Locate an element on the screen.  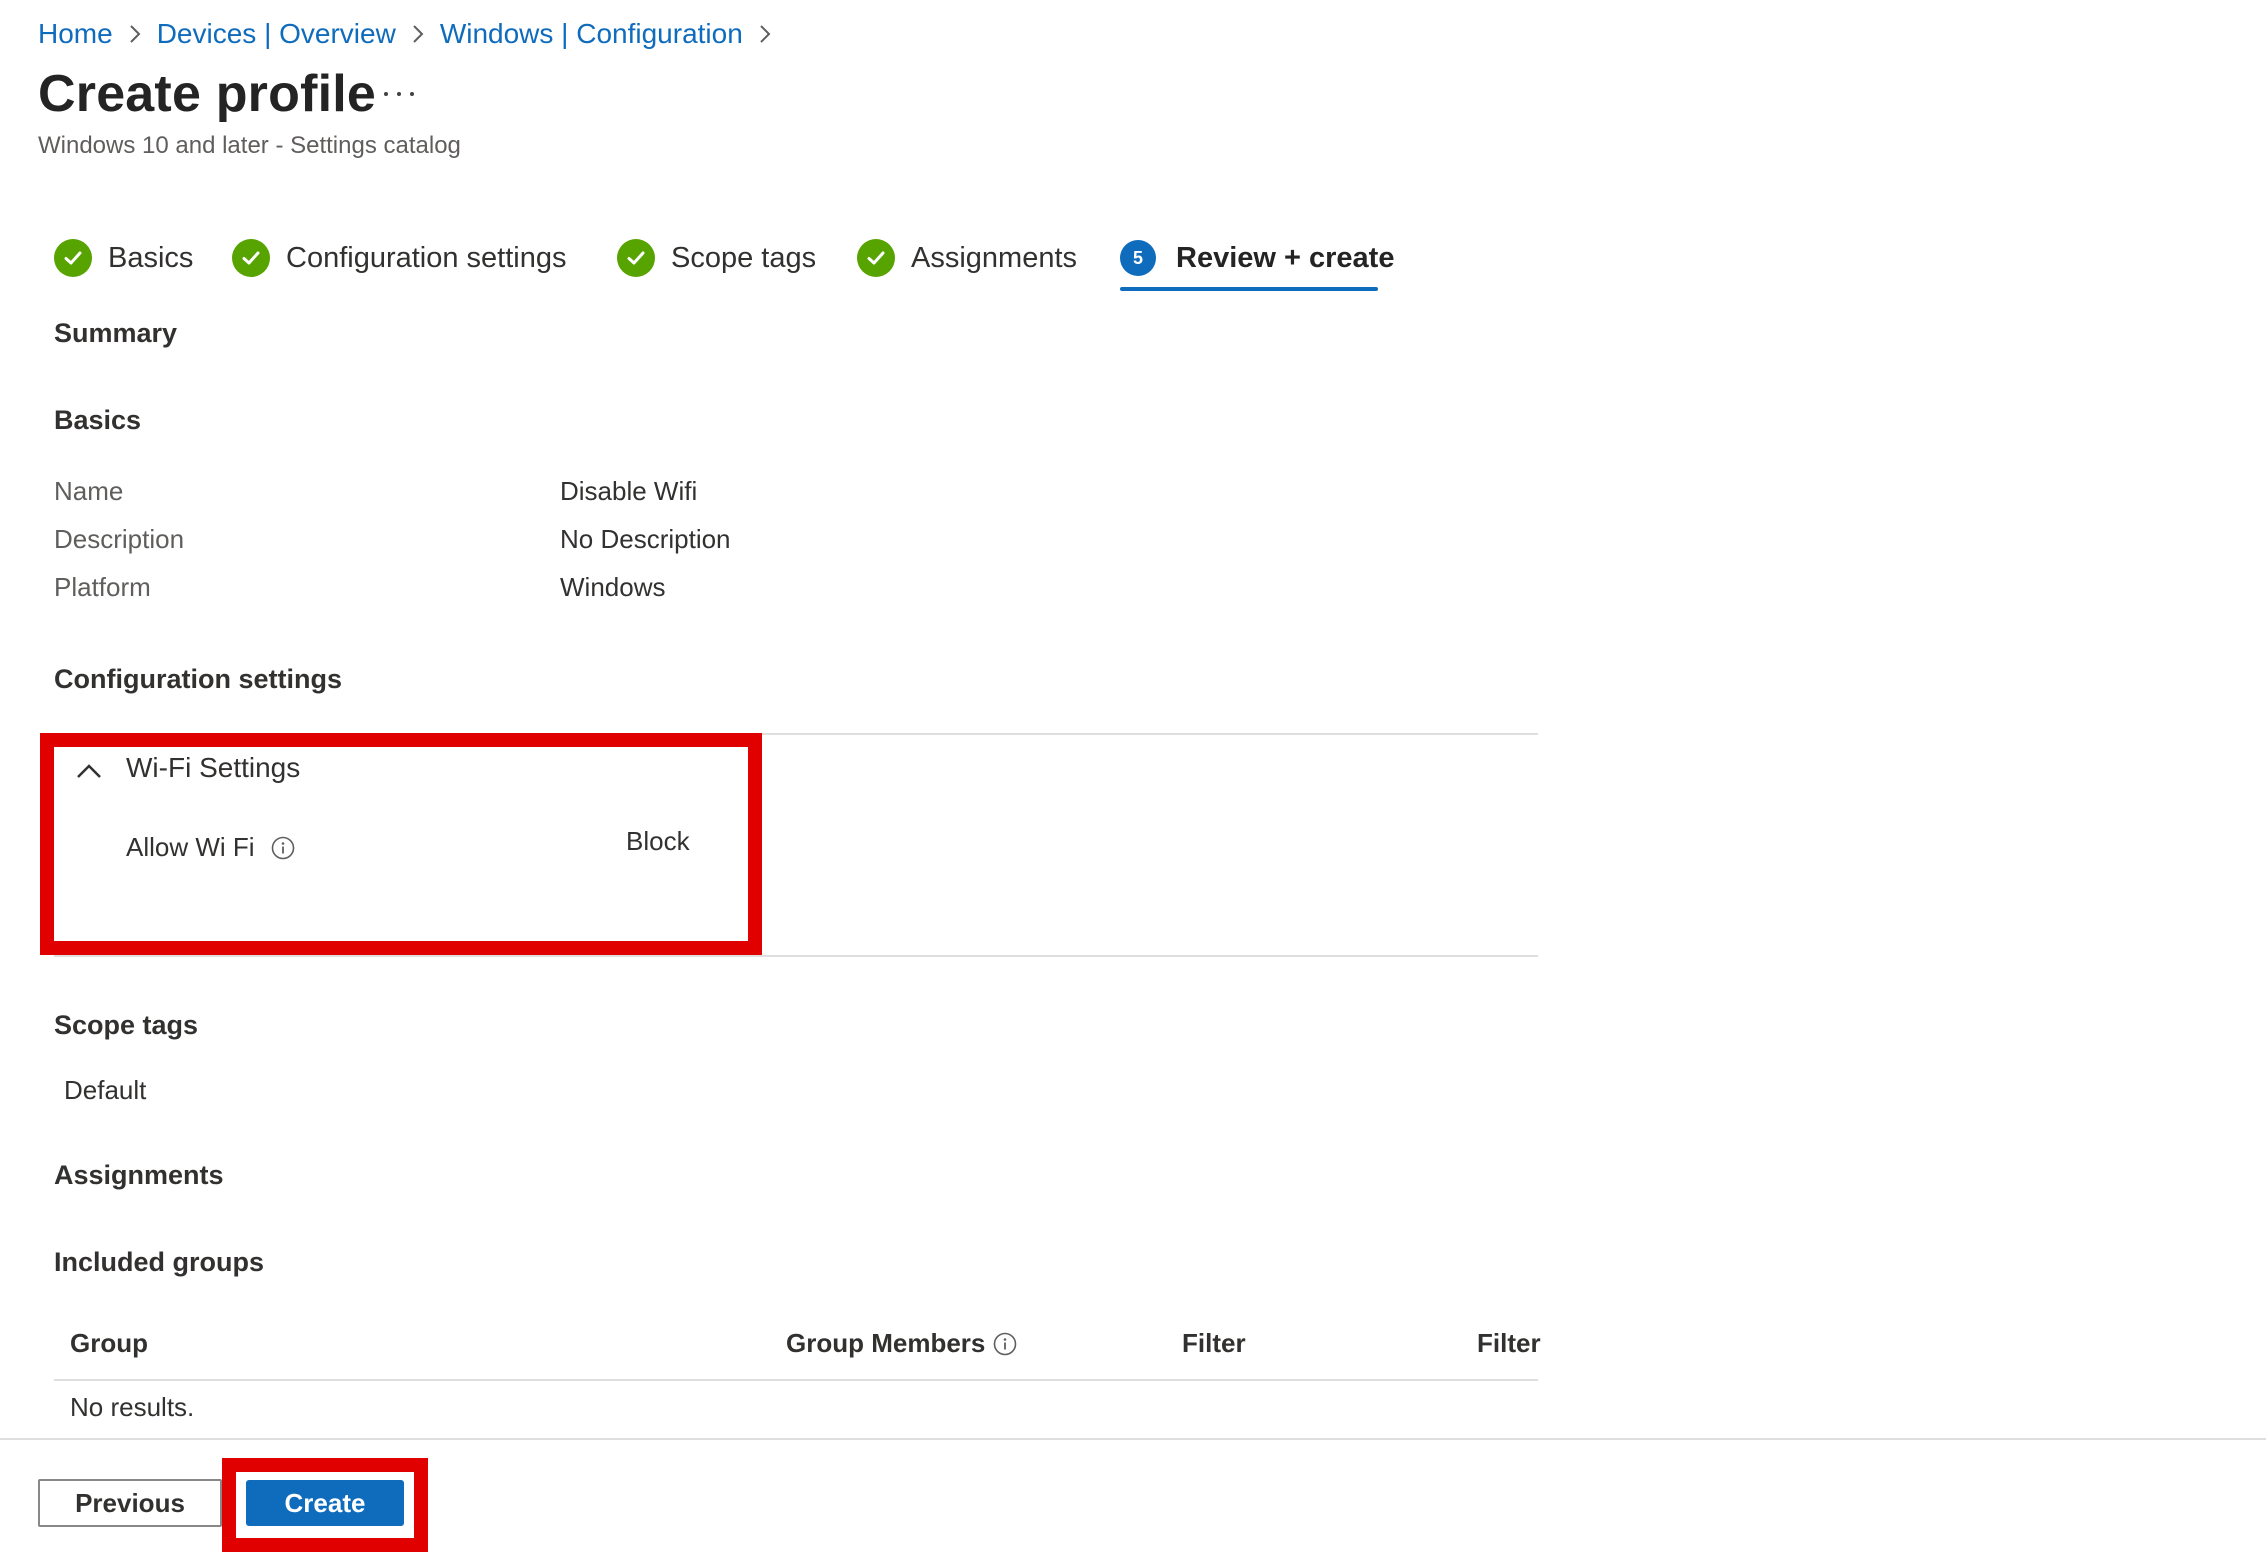
scope-tag-value: Default is located at coordinates (105, 1090).